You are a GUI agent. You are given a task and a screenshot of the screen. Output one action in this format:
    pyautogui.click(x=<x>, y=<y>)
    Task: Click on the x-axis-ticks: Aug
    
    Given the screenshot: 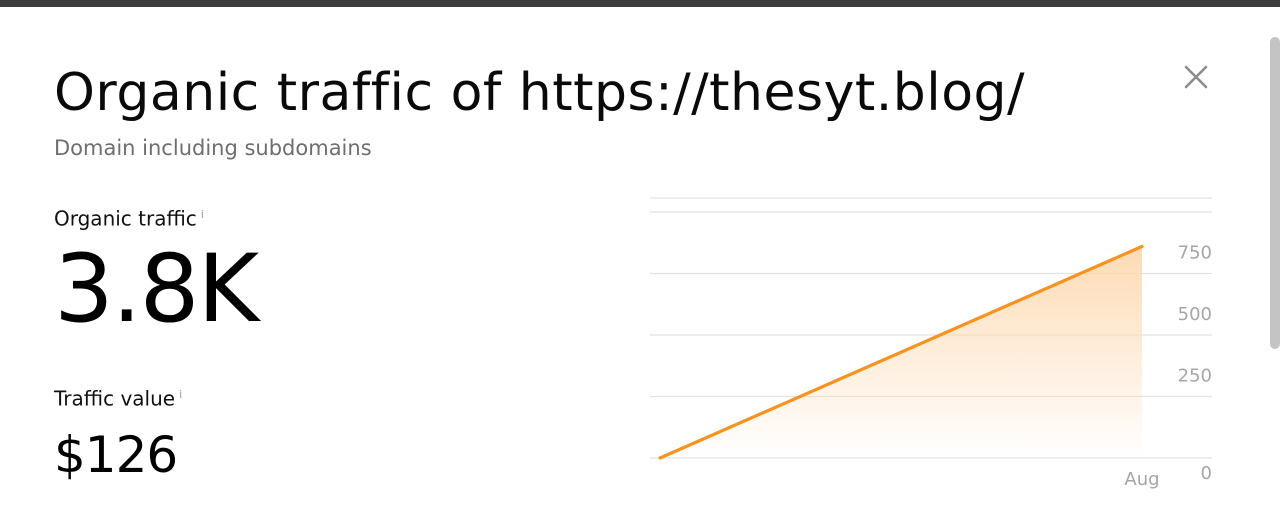 What is the action you would take?
    pyautogui.click(x=1141, y=479)
    